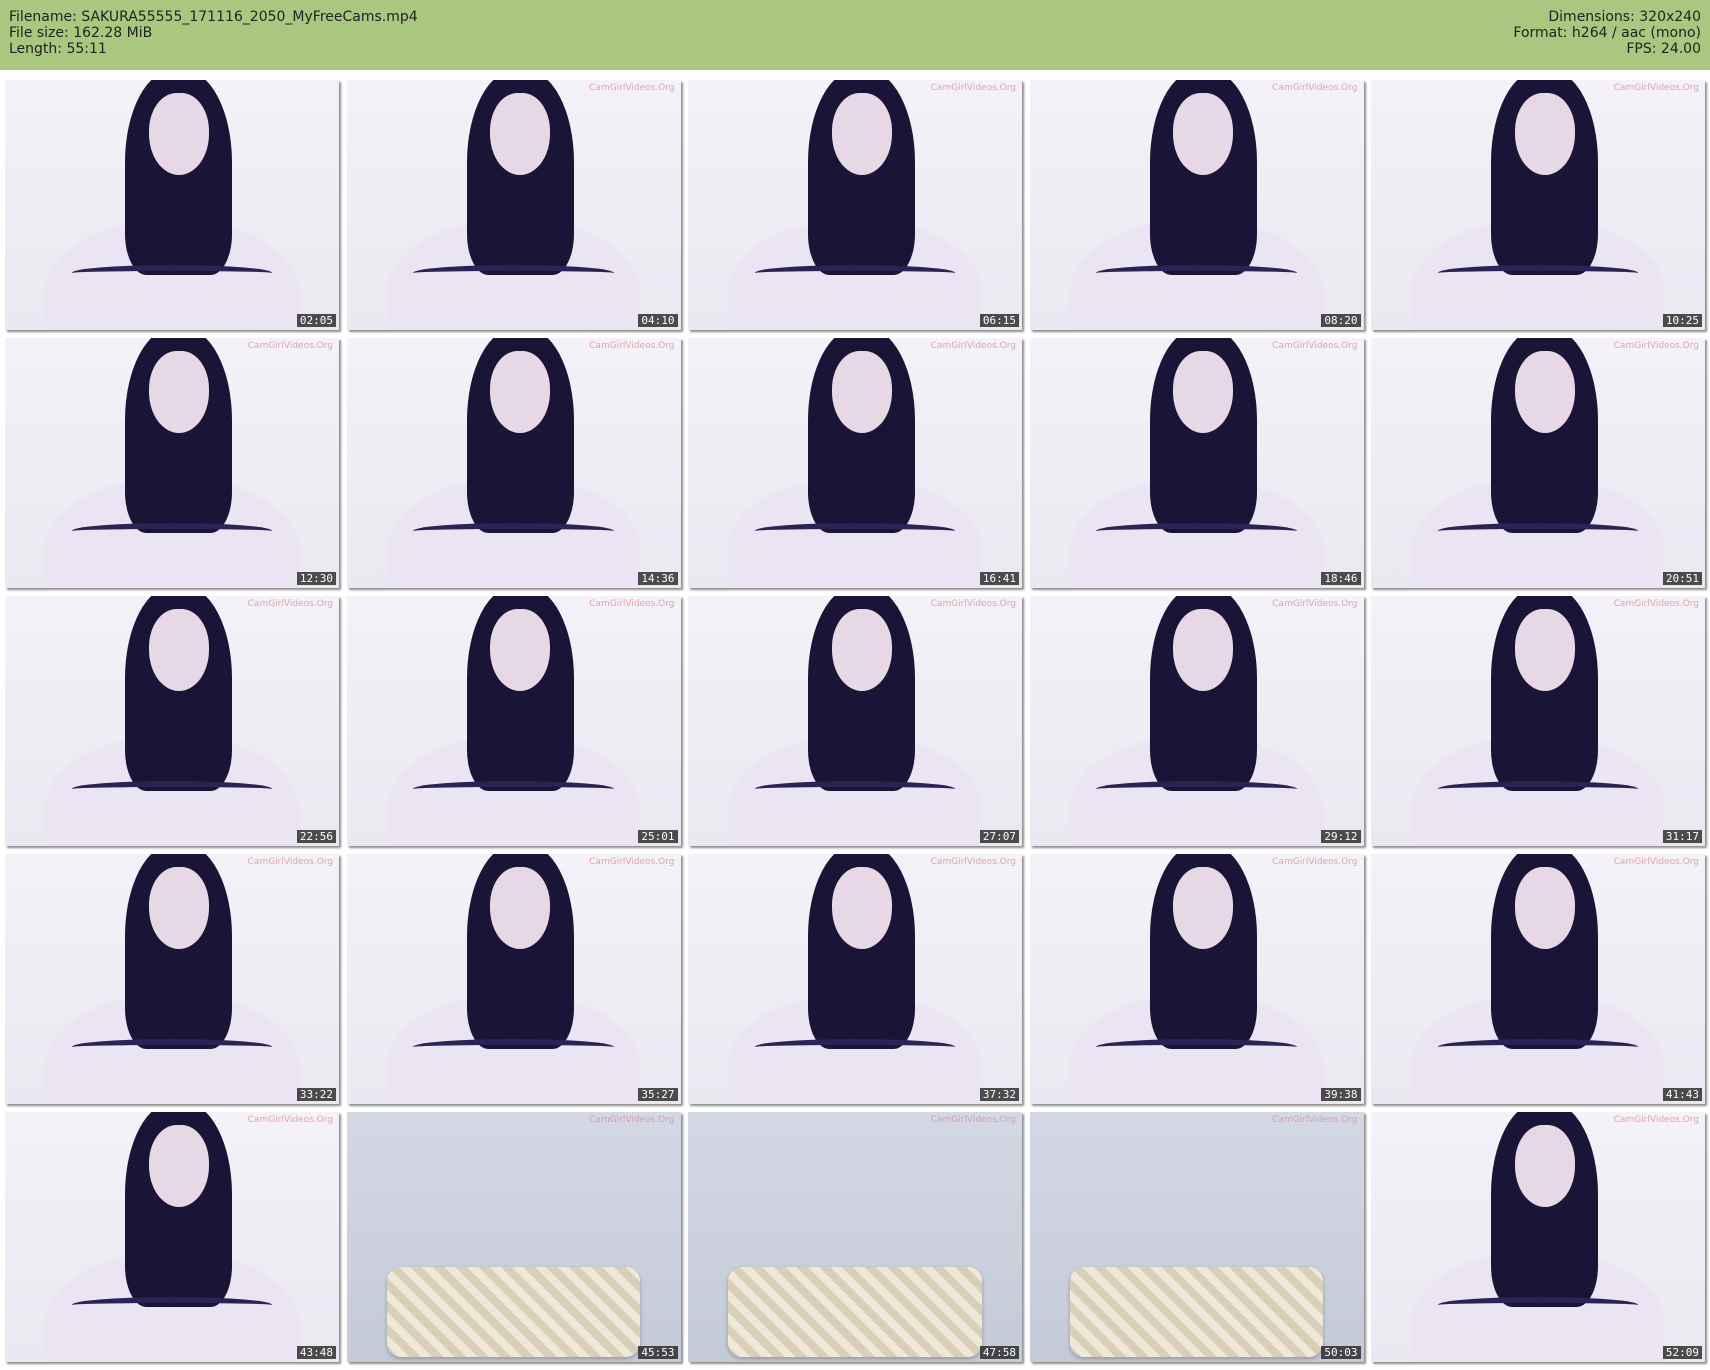 This screenshot has height=1370, width=1710. Describe the element at coordinates (1341, 1094) in the screenshot. I see `timestamp-label: 39:38` at that location.